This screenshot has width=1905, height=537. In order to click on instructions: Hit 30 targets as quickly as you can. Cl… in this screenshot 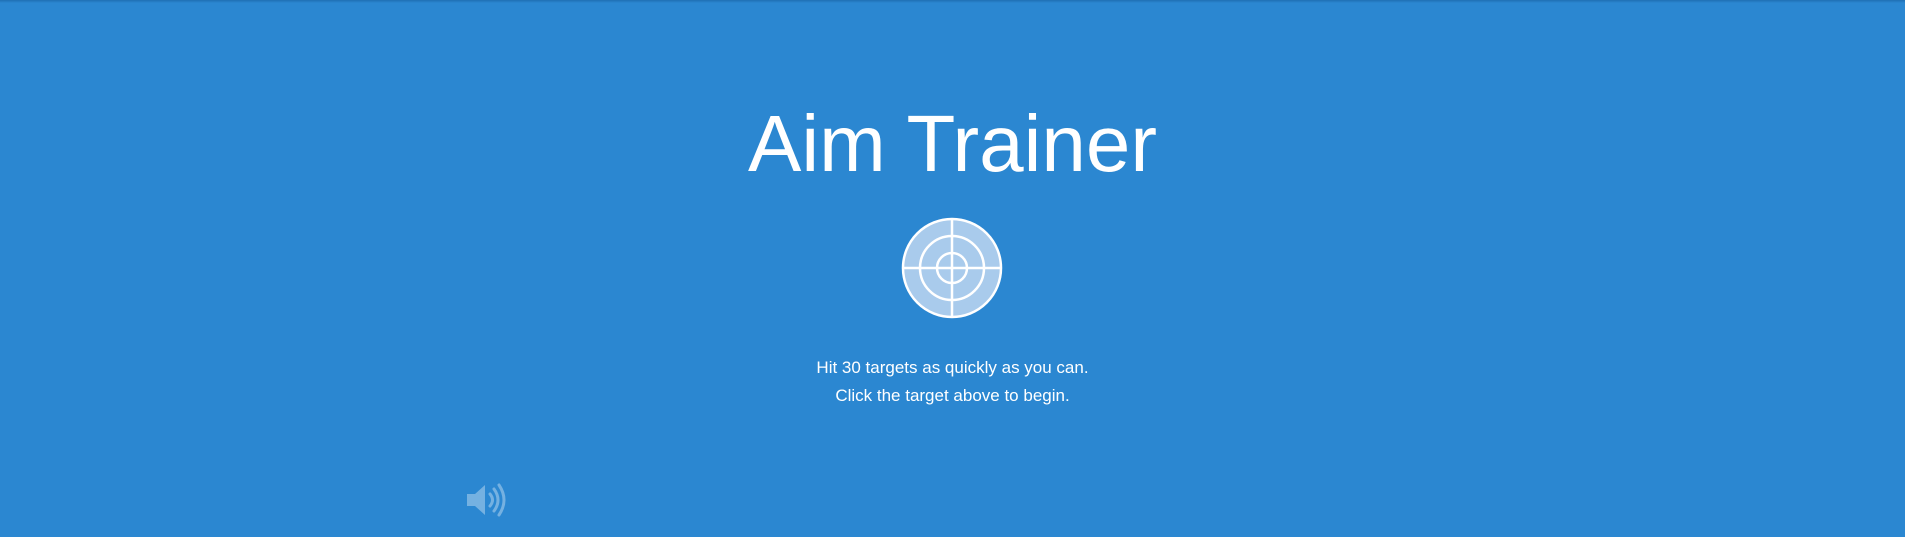, I will do `click(952, 382)`.